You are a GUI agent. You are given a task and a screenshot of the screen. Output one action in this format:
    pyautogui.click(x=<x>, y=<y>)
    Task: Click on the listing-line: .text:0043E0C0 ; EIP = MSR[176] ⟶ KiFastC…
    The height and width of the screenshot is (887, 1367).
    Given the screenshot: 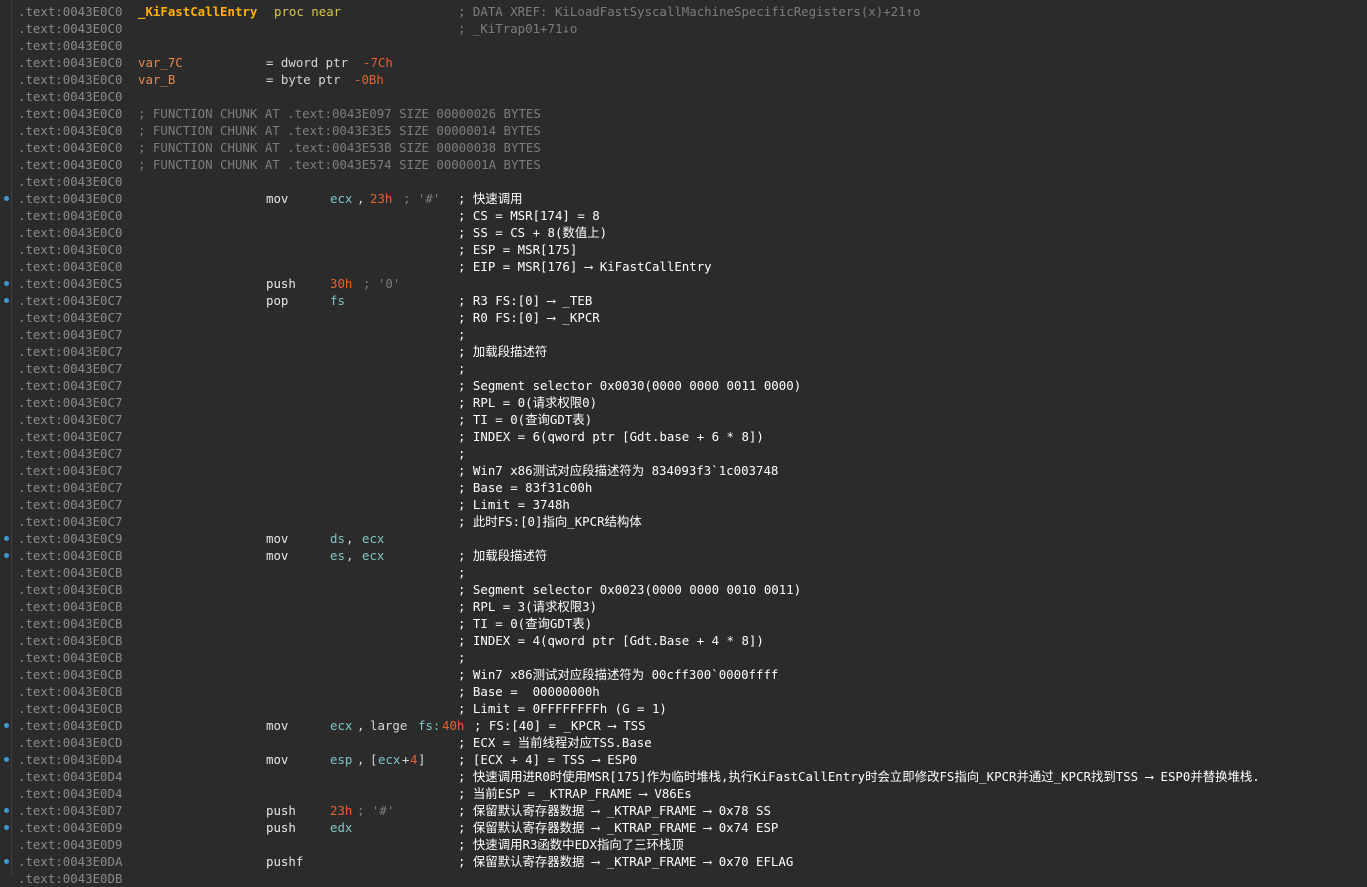 What is the action you would take?
    pyautogui.click(x=683, y=266)
    